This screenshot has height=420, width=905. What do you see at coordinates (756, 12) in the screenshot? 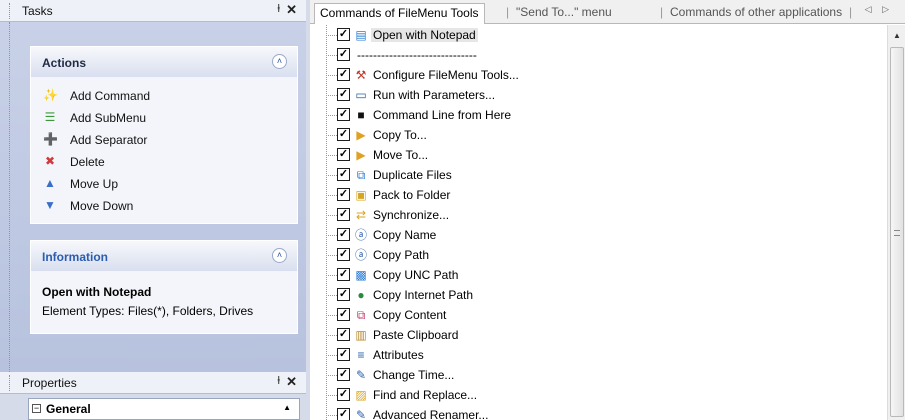
I see `tab-other-applications: Commands of other applications` at bounding box center [756, 12].